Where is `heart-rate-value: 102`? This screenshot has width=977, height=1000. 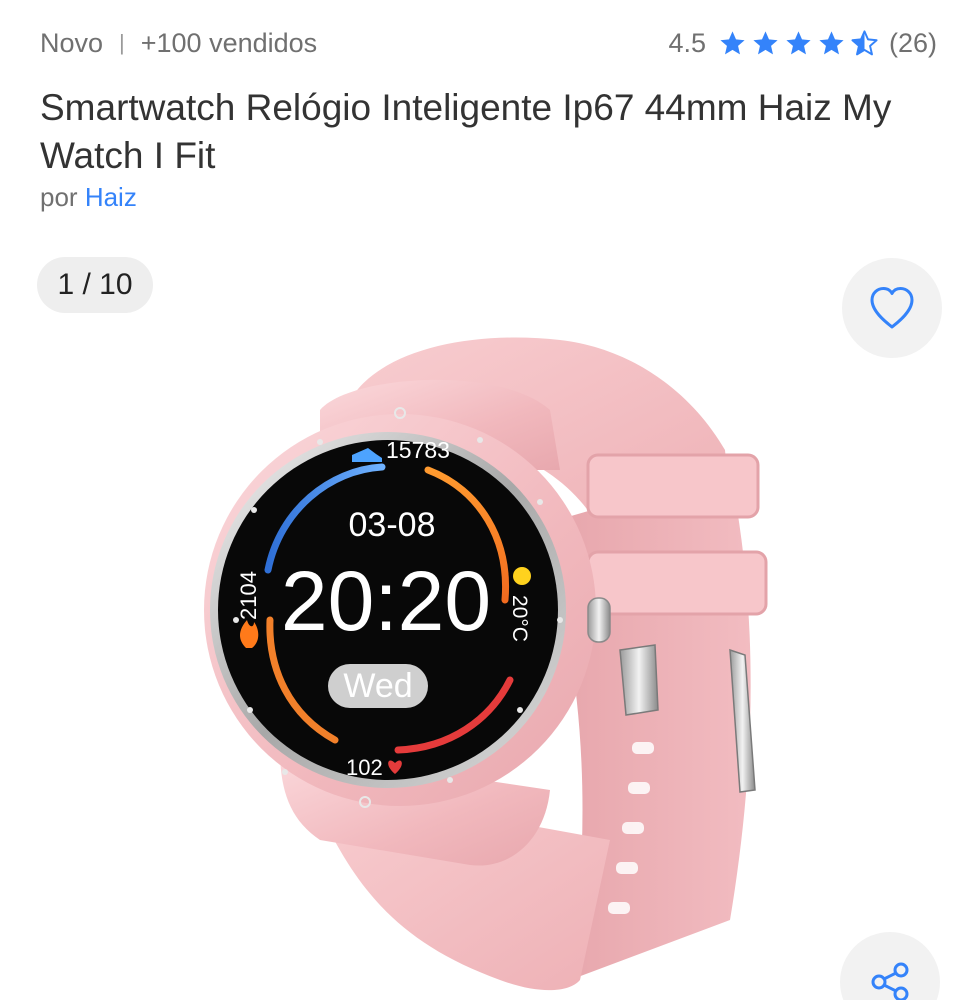
heart-rate-value: 102 is located at coordinates (364, 767).